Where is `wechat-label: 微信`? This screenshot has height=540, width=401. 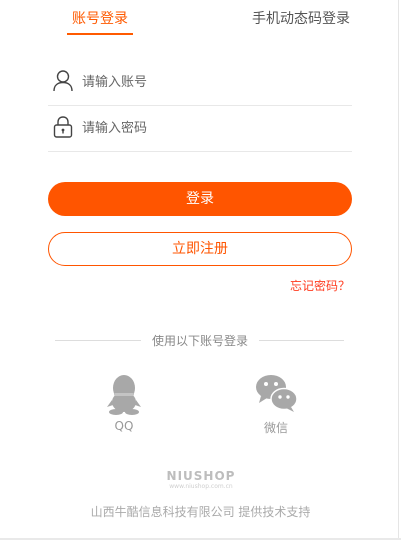 wechat-label: 微信 is located at coordinates (275, 428).